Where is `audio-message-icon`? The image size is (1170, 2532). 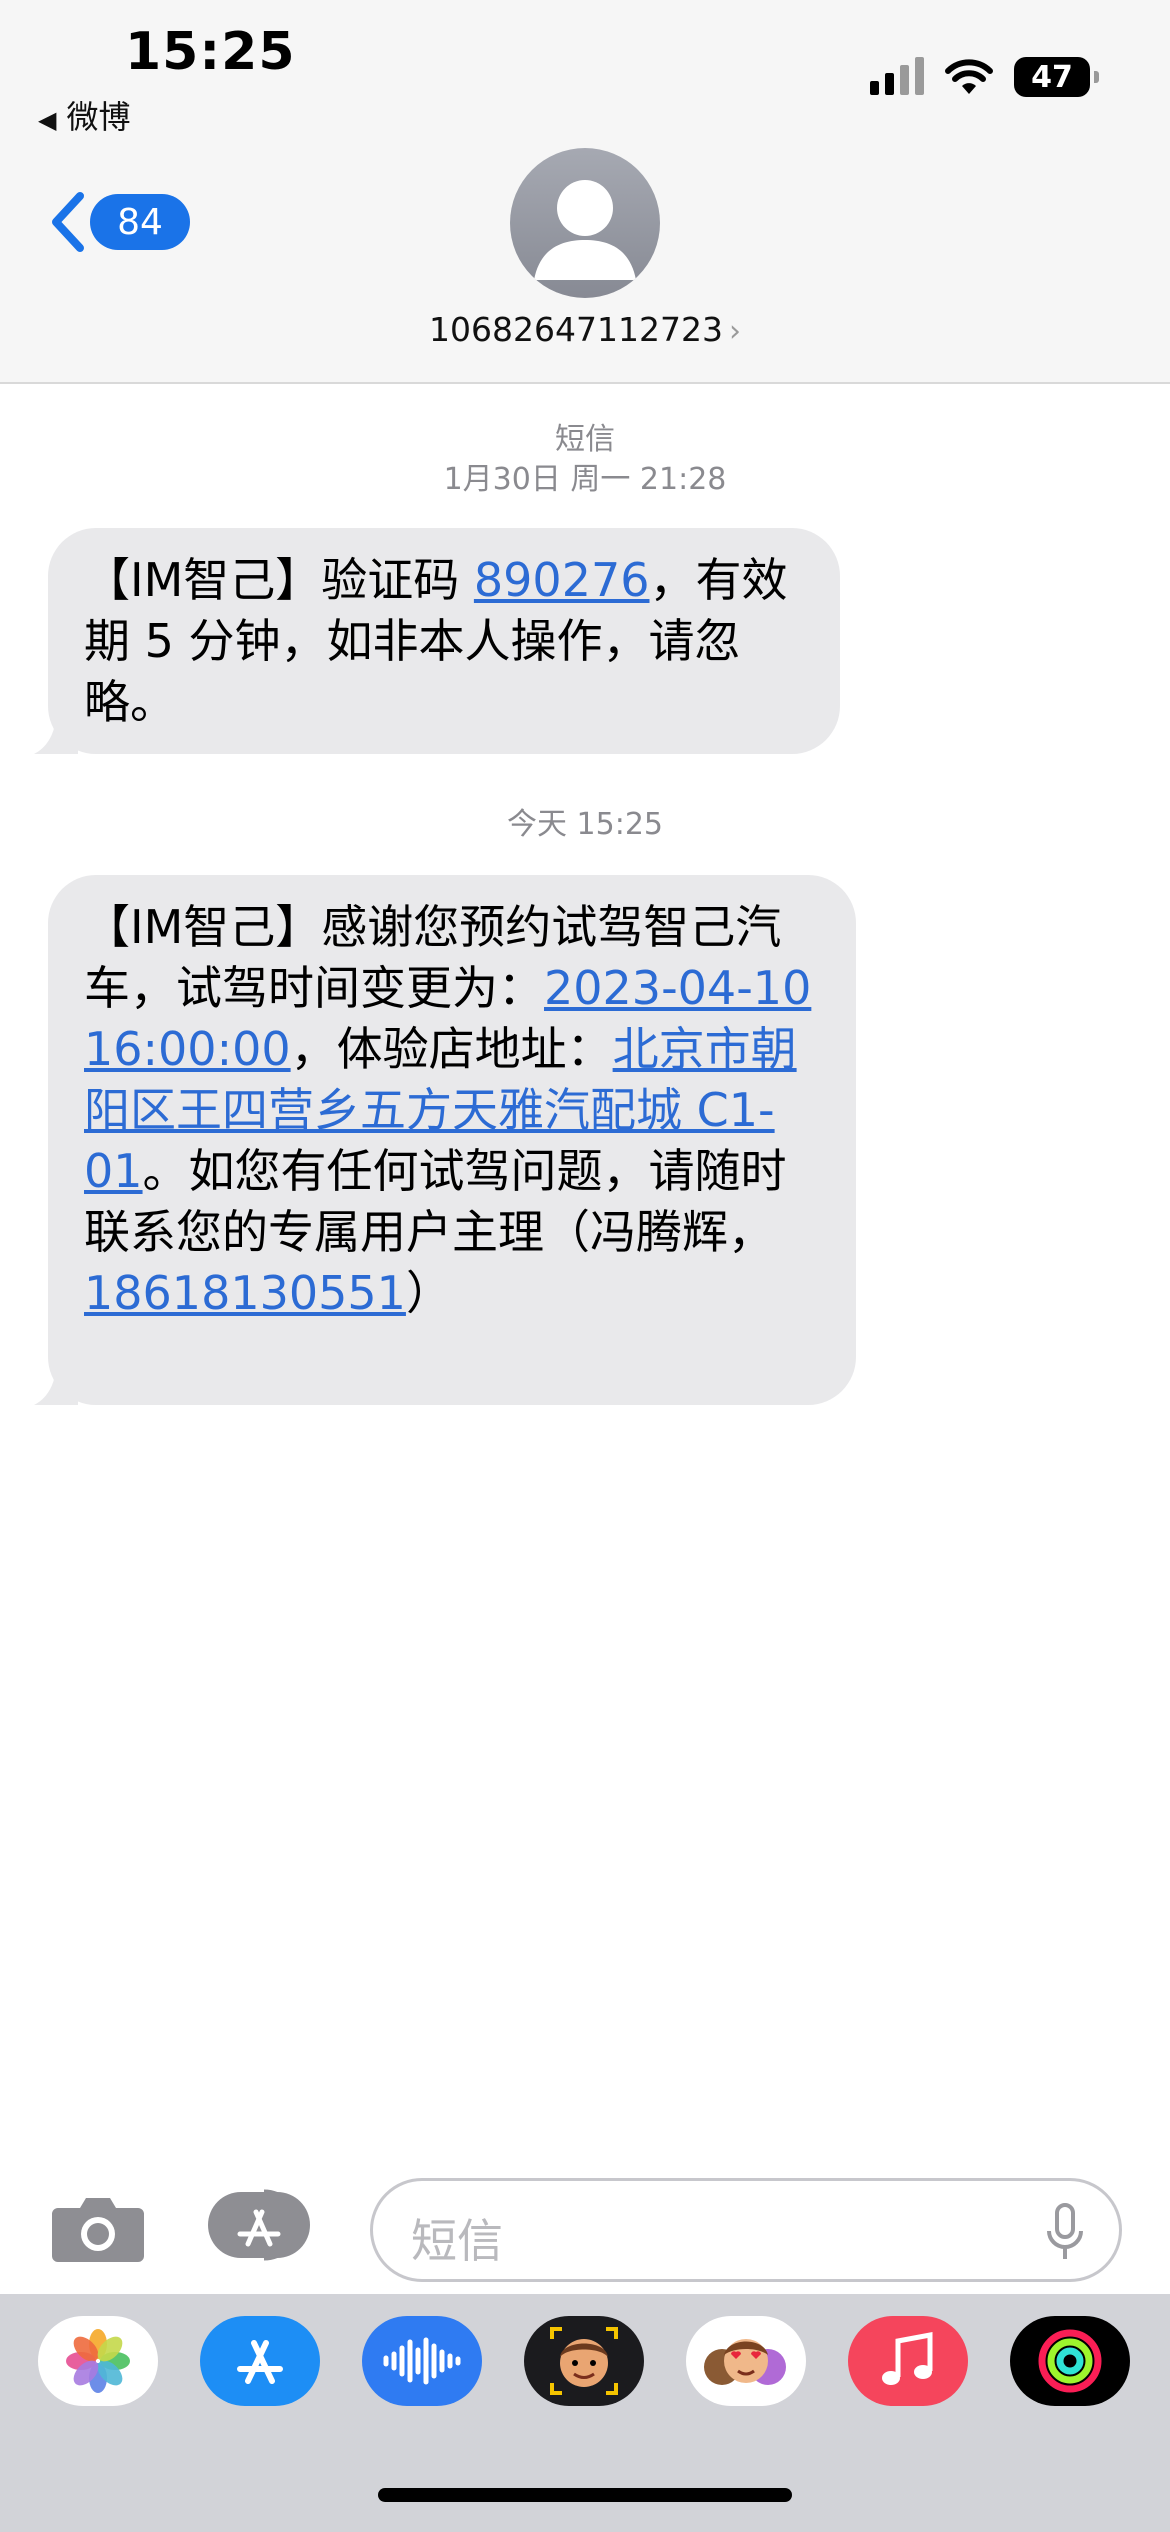
audio-message-icon is located at coordinates (422, 2361).